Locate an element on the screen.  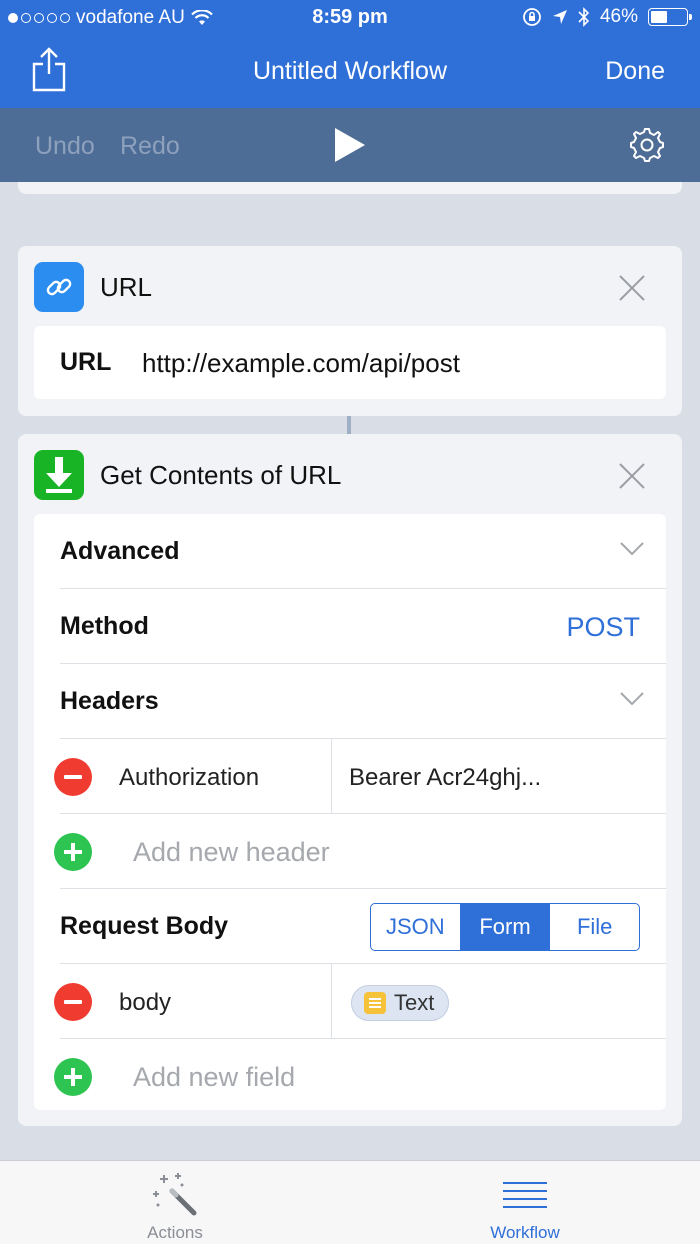
request-body-row: Request Body JSON Form File is located at coordinates (350, 926).